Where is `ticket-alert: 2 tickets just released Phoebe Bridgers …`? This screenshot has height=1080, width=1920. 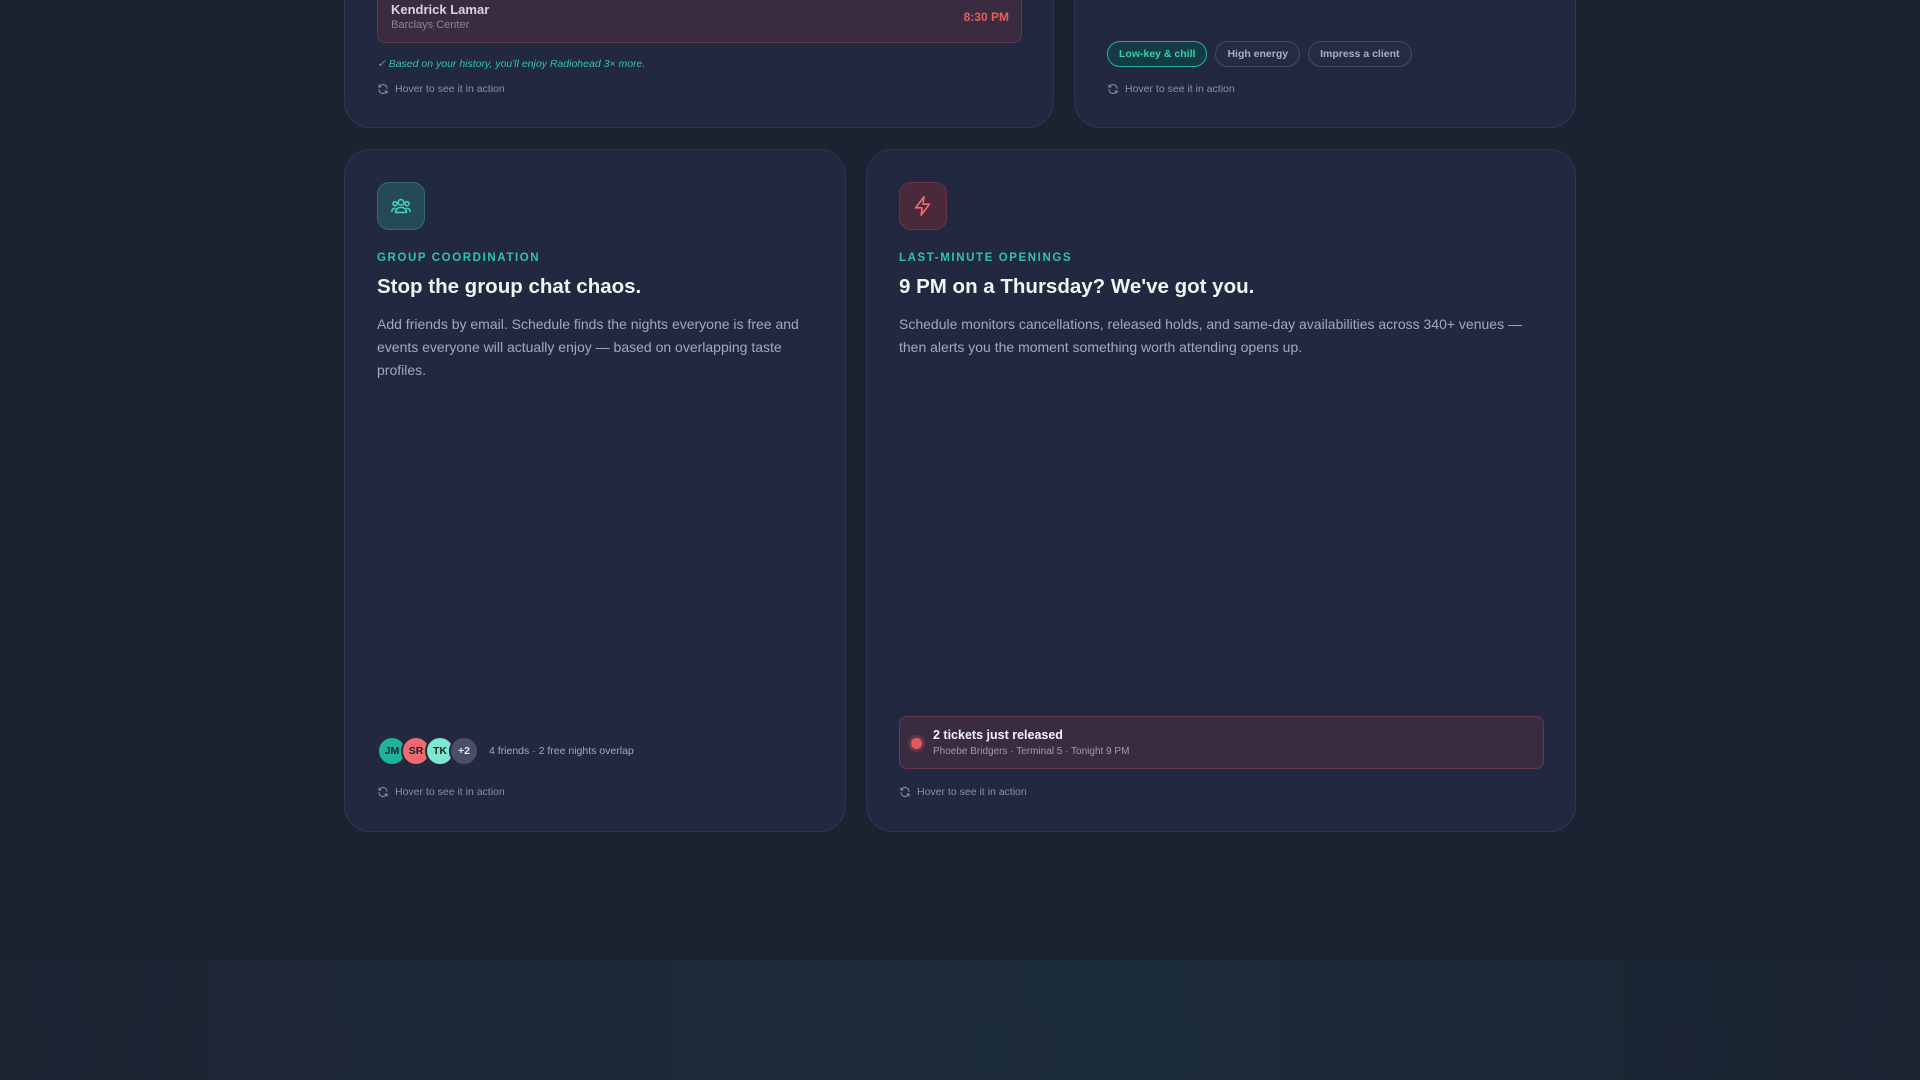
ticket-alert: 2 tickets just released Phoebe Bridgers … is located at coordinates (1221, 742).